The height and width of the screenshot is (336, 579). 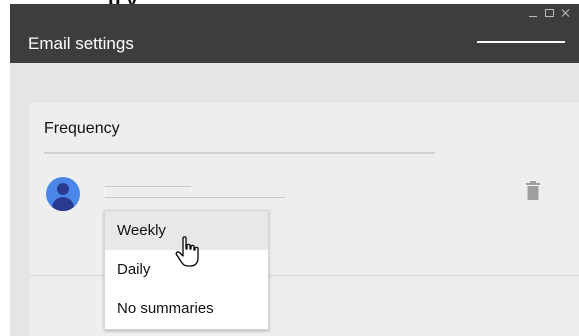 What do you see at coordinates (186, 308) in the screenshot?
I see `menu-item-no-summaries: No summaries` at bounding box center [186, 308].